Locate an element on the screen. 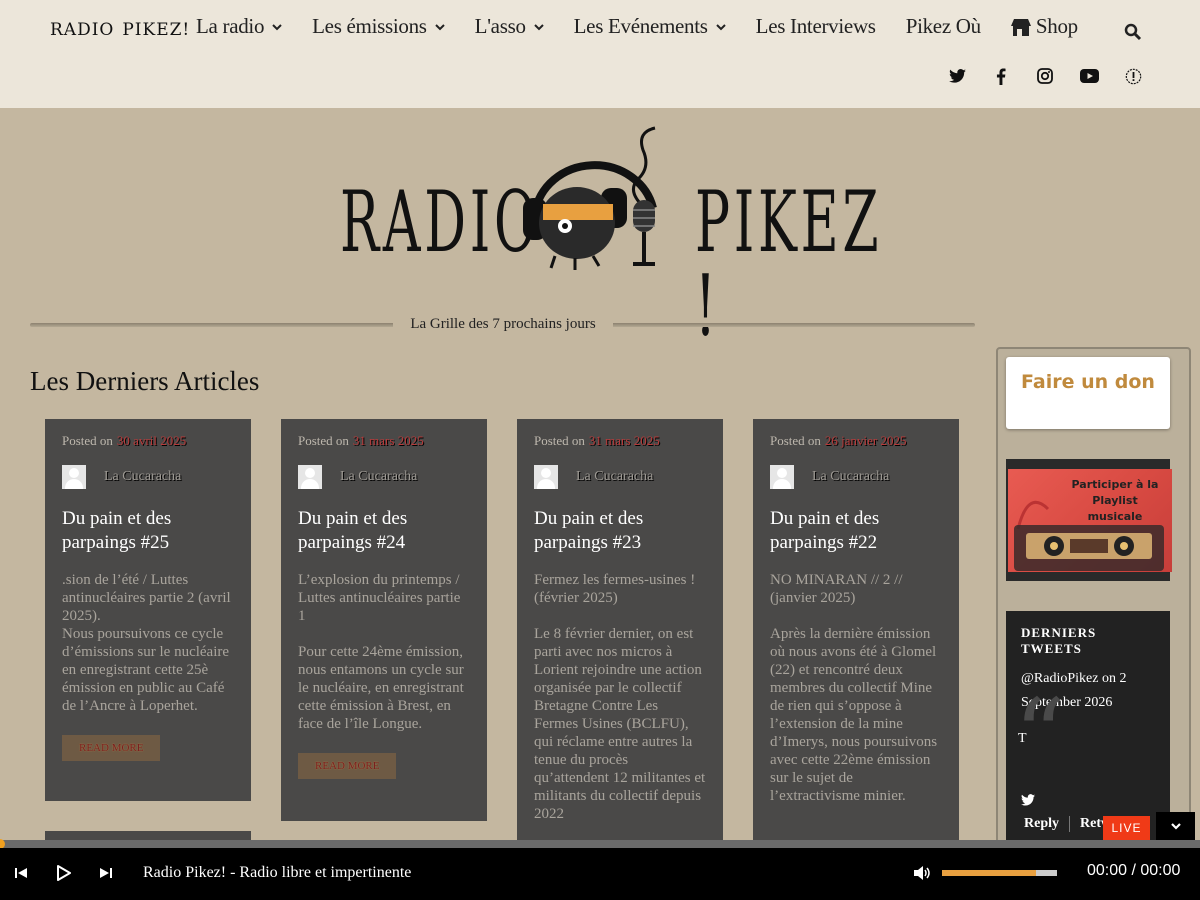  volume-slider is located at coordinates (999, 873).